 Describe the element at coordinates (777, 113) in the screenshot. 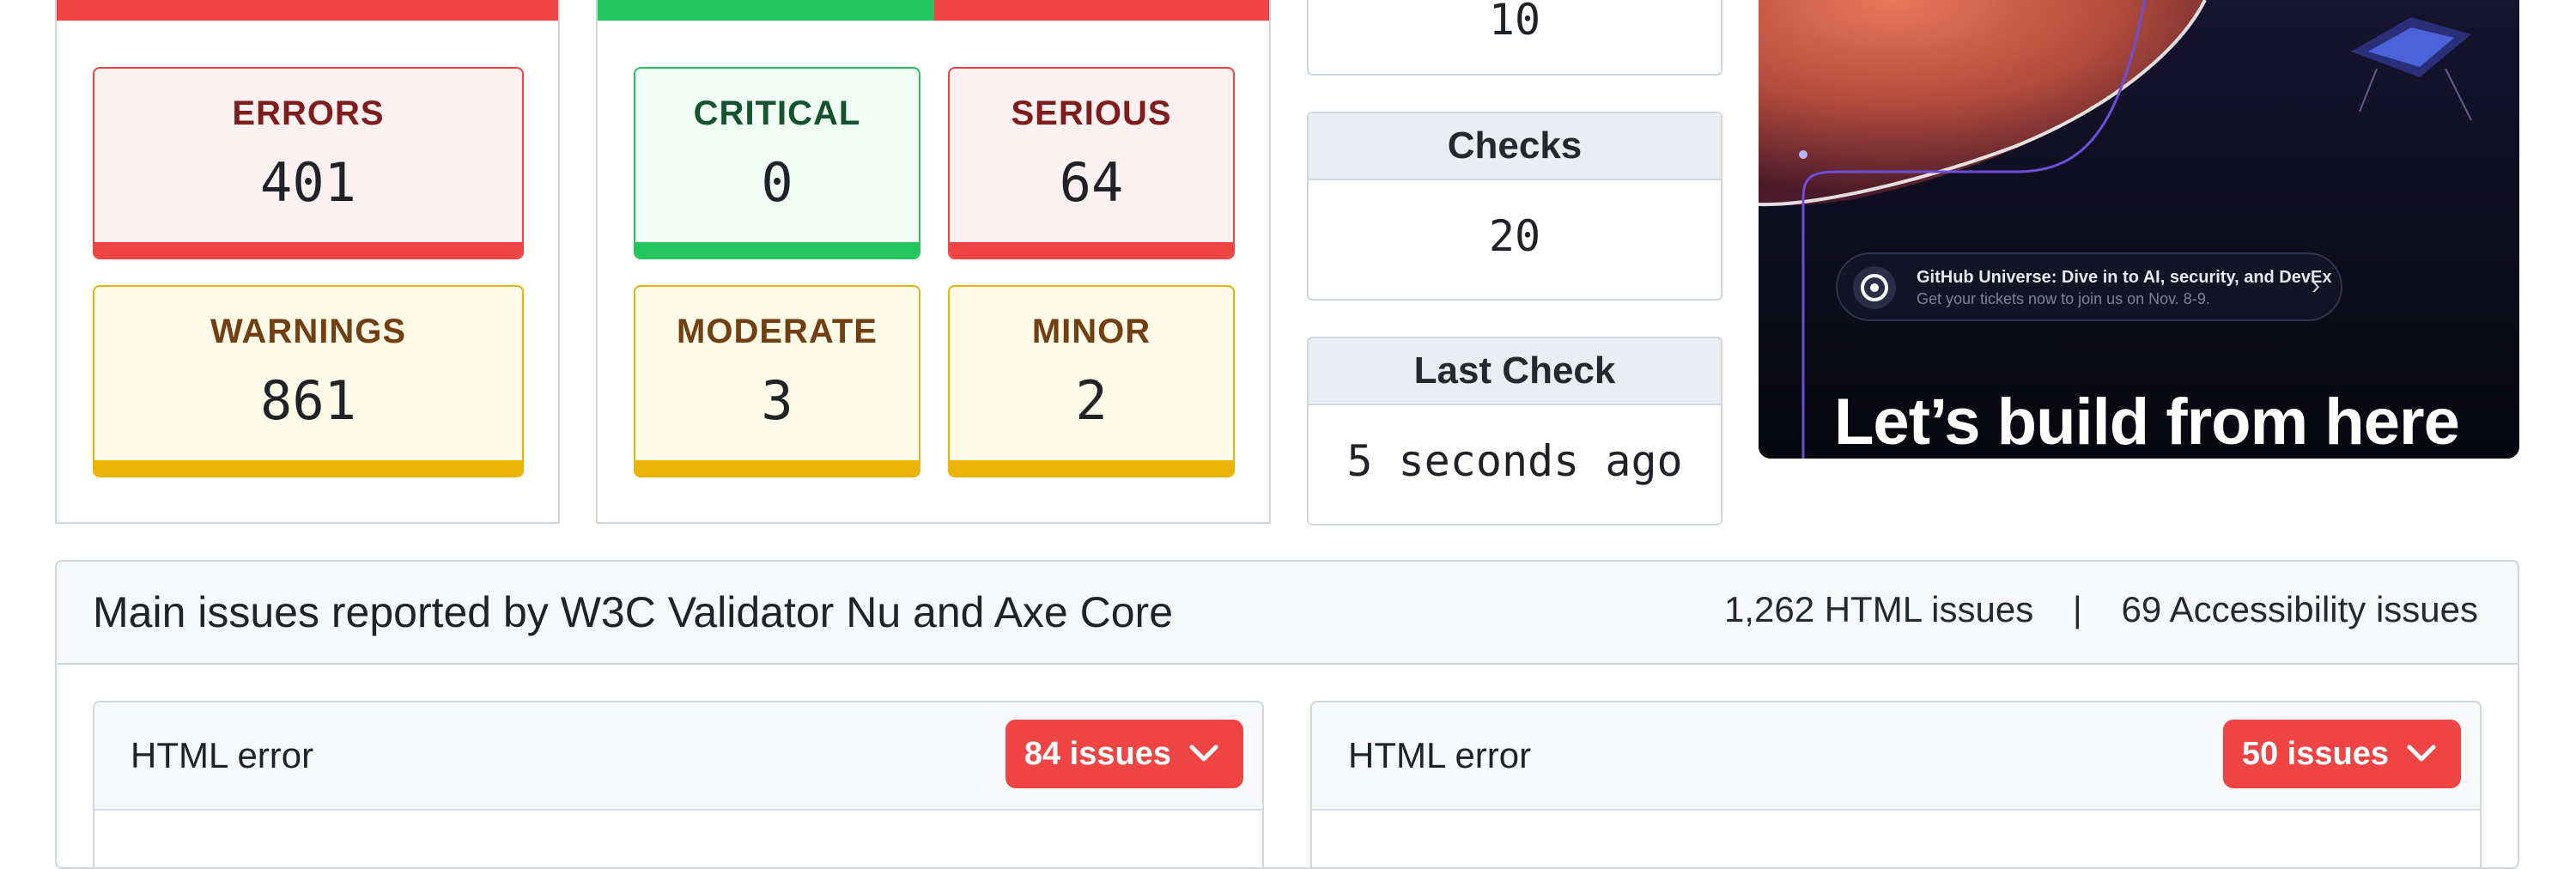

I see `critical-label: CRITICAL` at that location.